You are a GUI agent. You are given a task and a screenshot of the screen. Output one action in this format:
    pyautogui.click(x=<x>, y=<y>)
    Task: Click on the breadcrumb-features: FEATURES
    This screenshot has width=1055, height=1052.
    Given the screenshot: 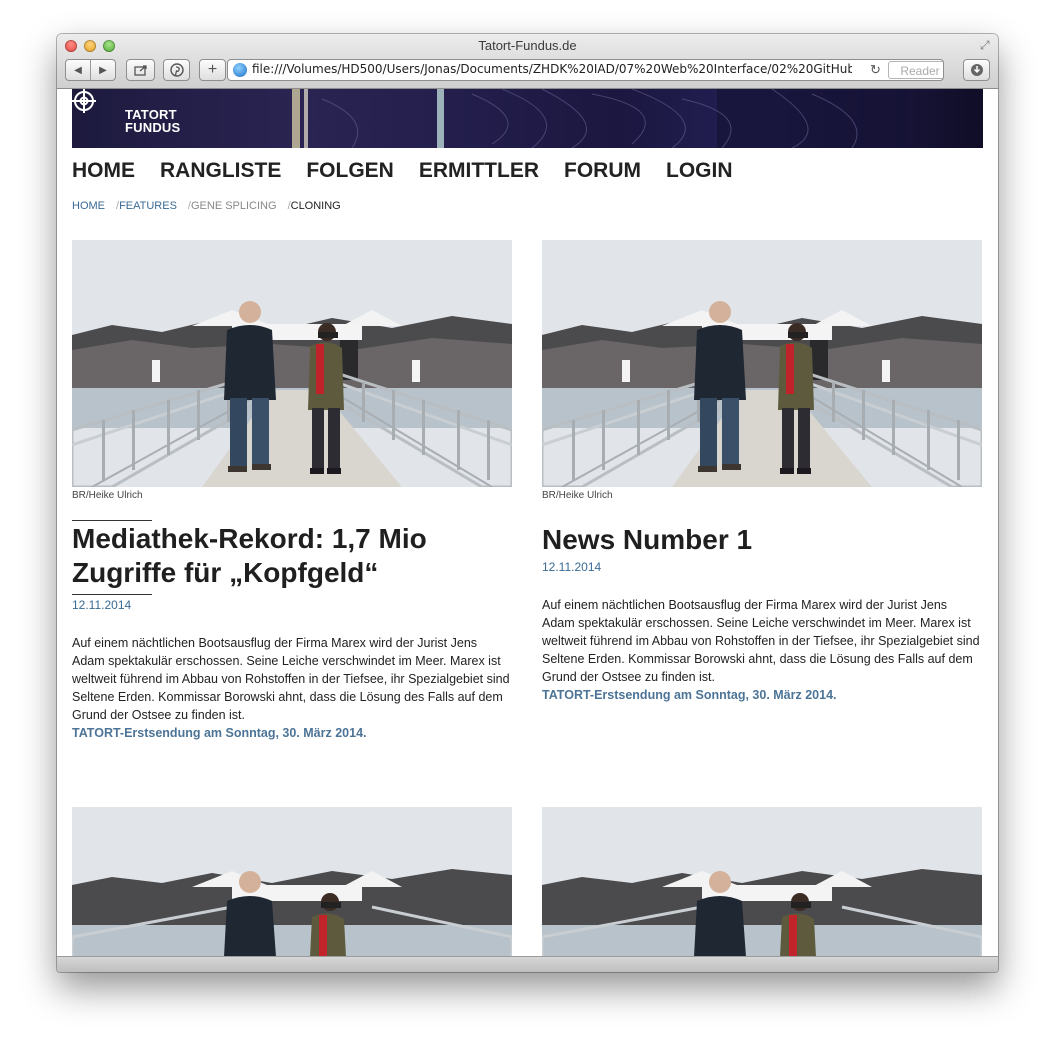 What is the action you would take?
    pyautogui.click(x=148, y=206)
    